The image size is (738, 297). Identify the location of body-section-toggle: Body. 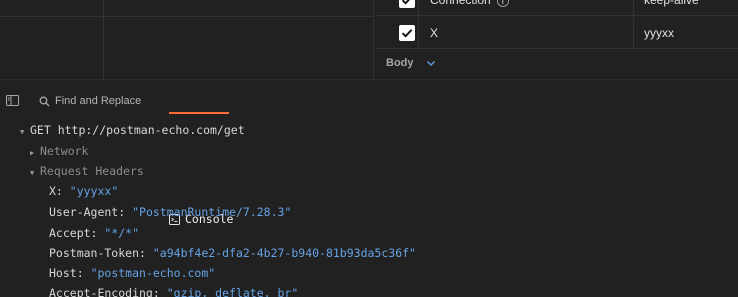
(556, 63).